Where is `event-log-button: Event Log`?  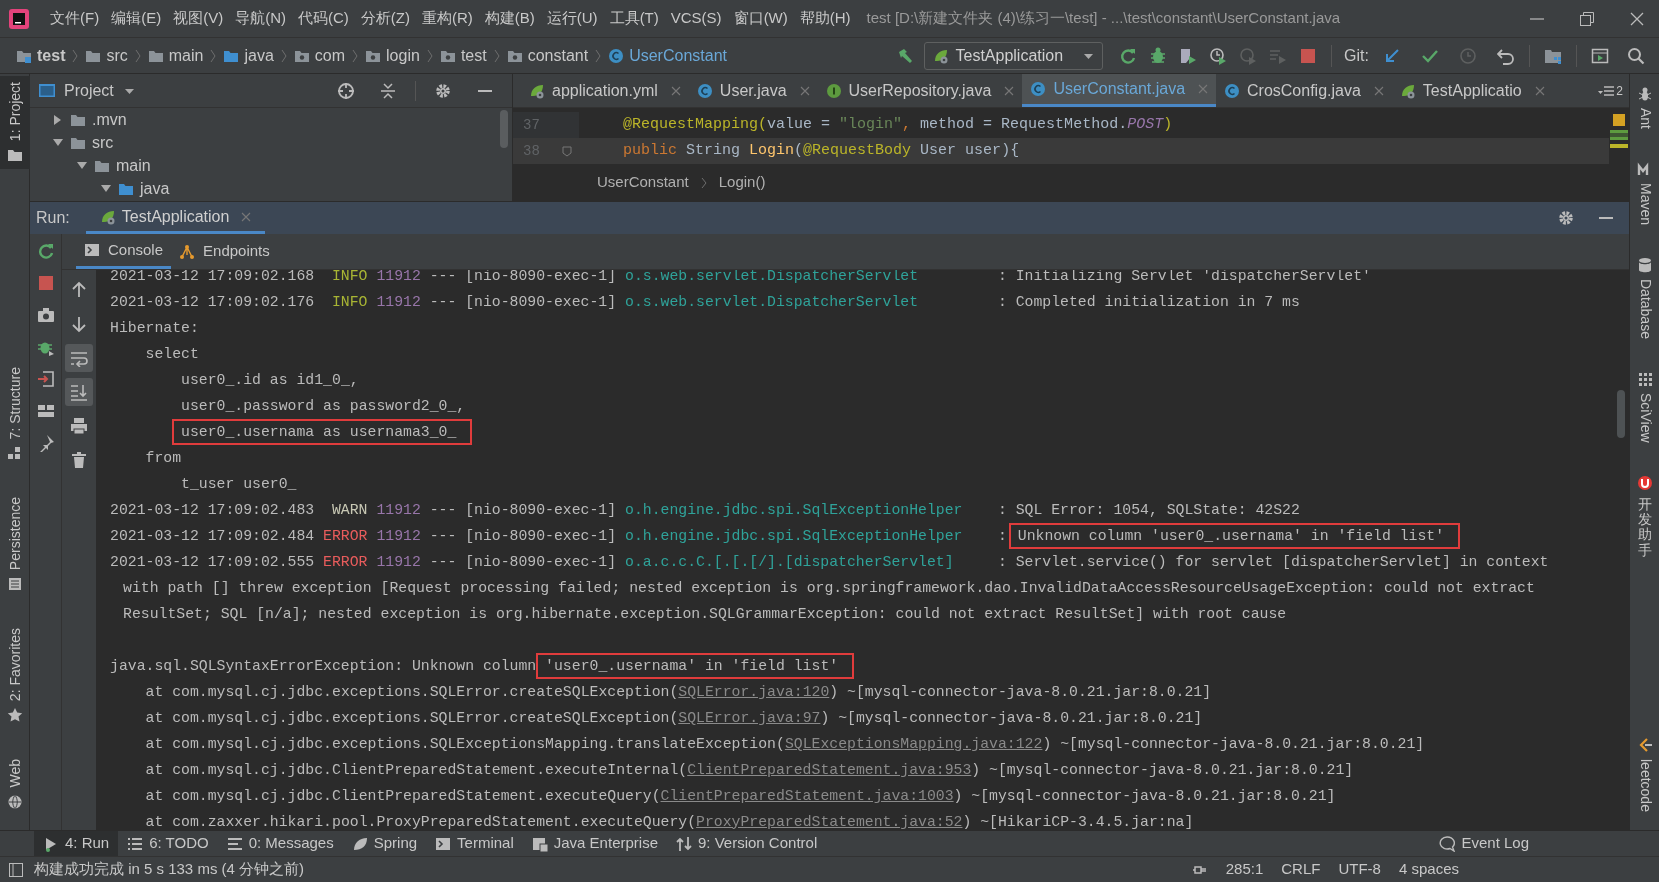 event-log-button: Event Log is located at coordinates (1549, 843).